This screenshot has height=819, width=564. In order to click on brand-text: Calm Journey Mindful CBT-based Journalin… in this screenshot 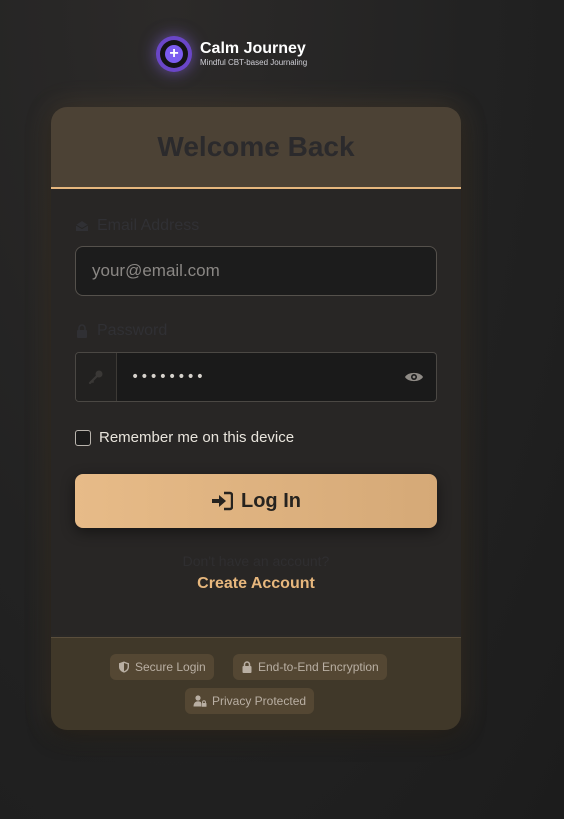, I will do `click(253, 54)`.